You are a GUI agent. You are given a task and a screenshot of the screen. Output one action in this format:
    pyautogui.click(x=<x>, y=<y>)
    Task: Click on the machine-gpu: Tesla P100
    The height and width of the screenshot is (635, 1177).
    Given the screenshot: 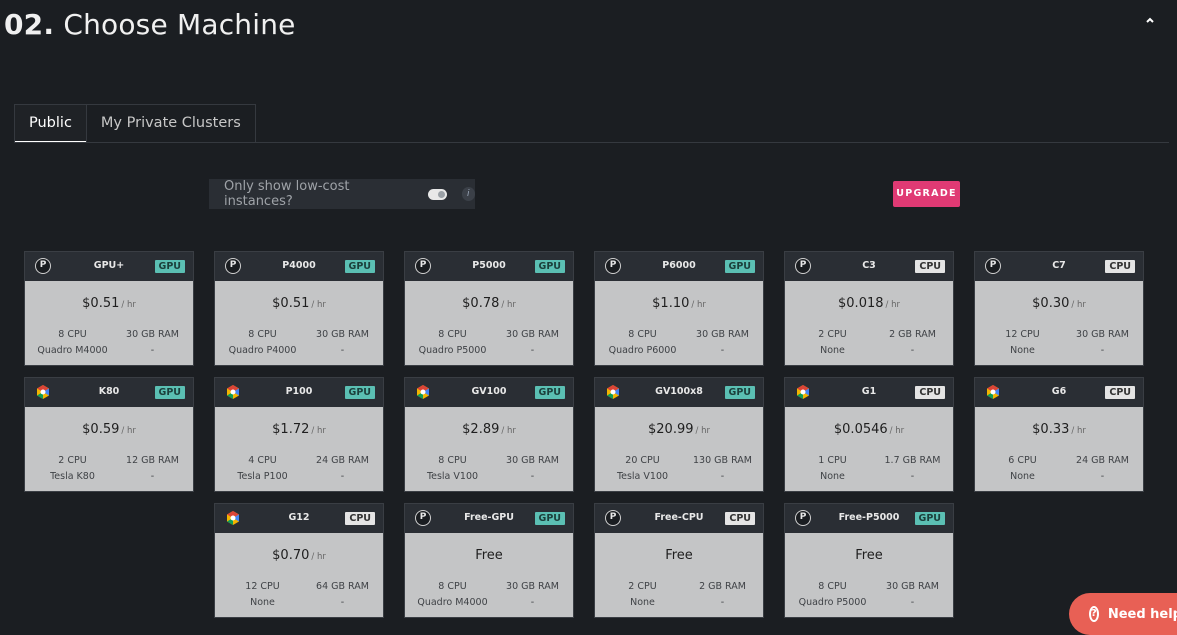 What is the action you would take?
    pyautogui.click(x=262, y=476)
    